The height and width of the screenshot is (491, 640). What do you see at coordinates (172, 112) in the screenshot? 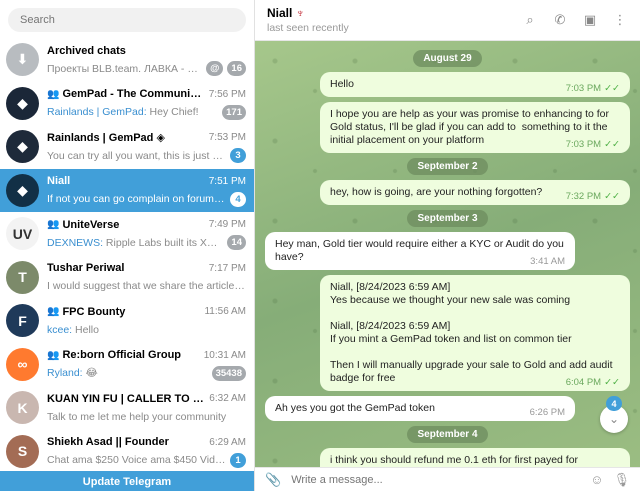
I see `chat-item-preview-text: Hey Chief!` at bounding box center [172, 112].